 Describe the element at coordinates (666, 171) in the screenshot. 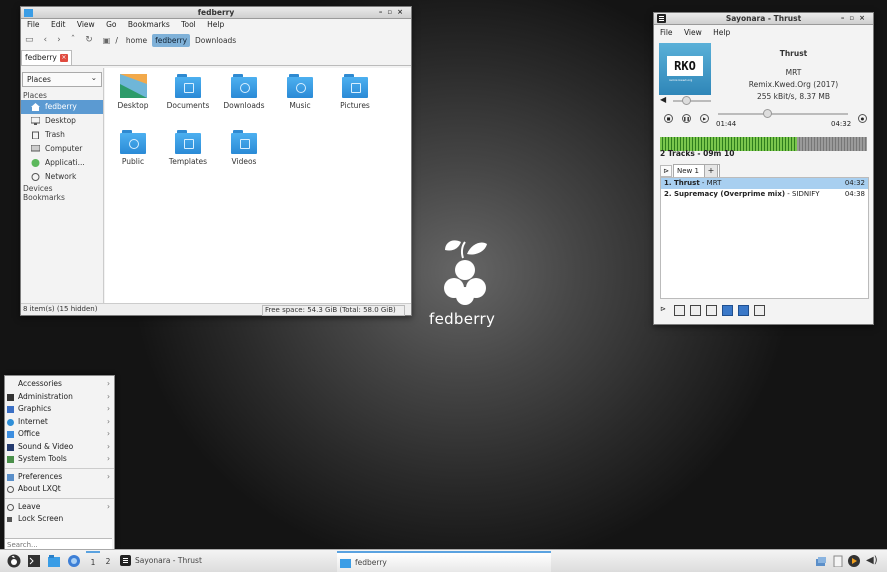

I see `playlist-menu-icon: ⊳` at that location.